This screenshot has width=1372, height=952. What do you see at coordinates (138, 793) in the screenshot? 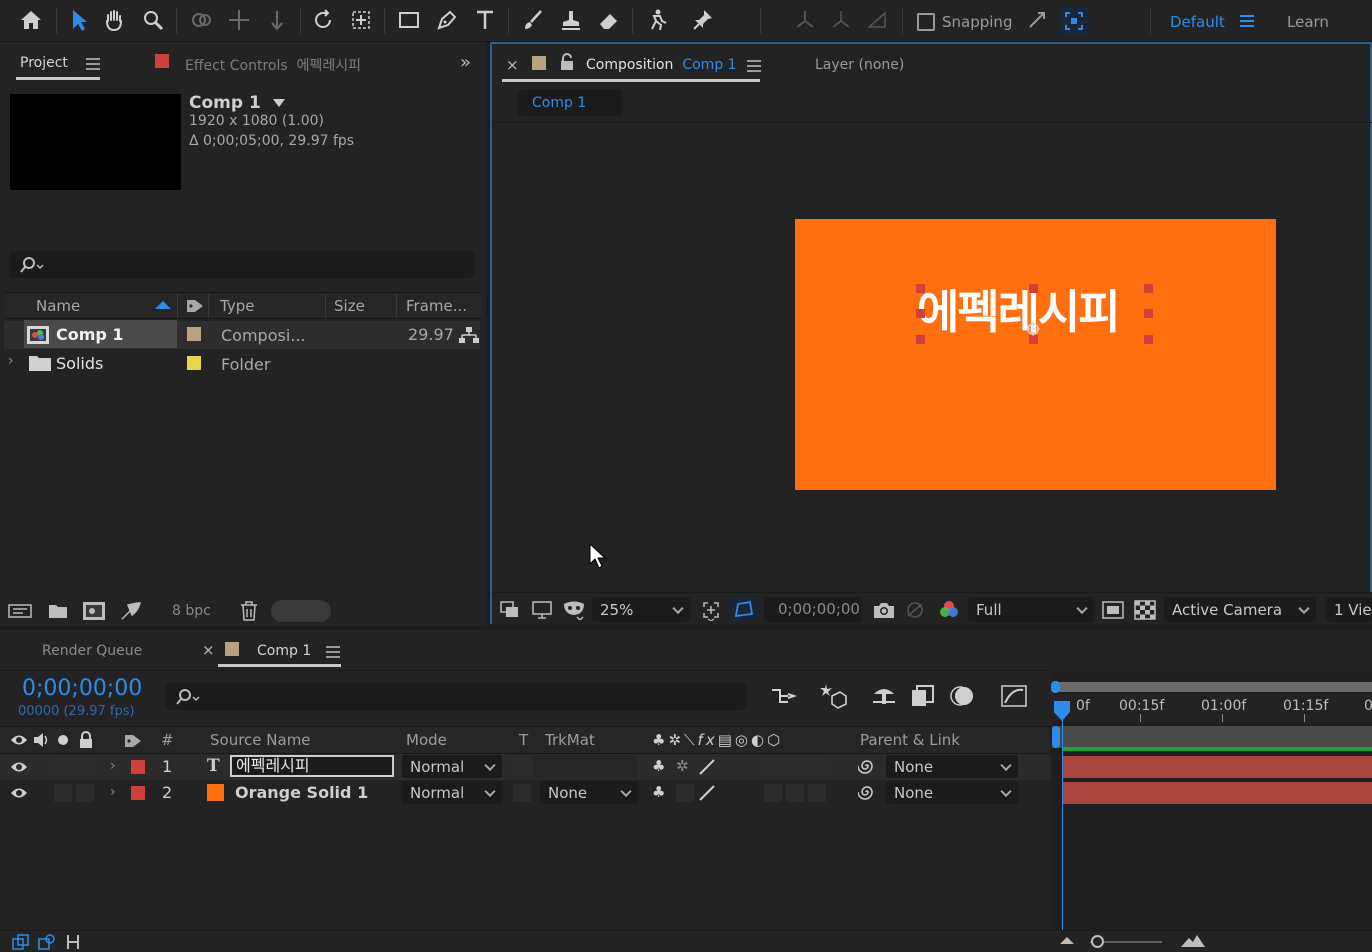
I see `layer-label-color` at bounding box center [138, 793].